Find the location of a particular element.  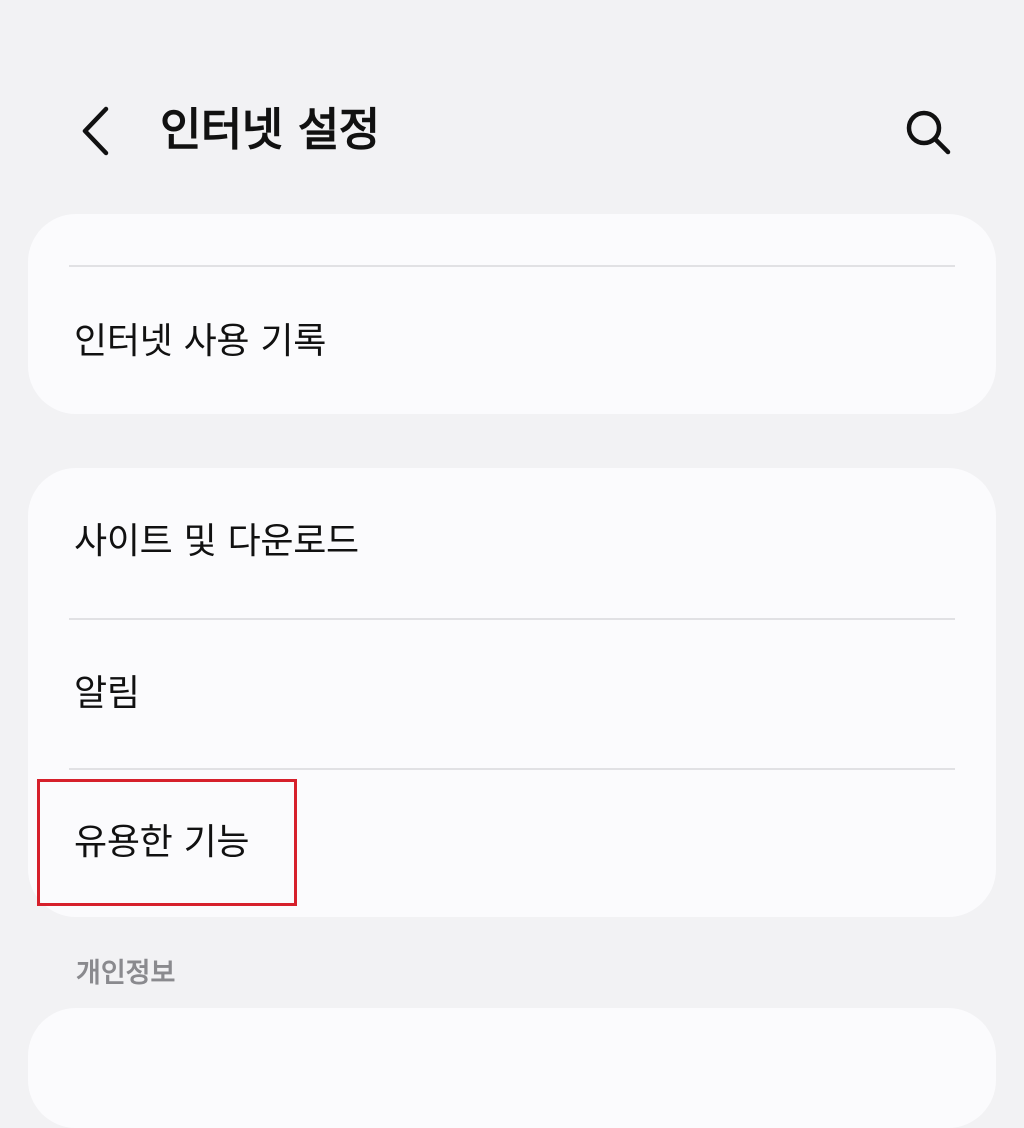

settings-group-privacy is located at coordinates (512, 1068).